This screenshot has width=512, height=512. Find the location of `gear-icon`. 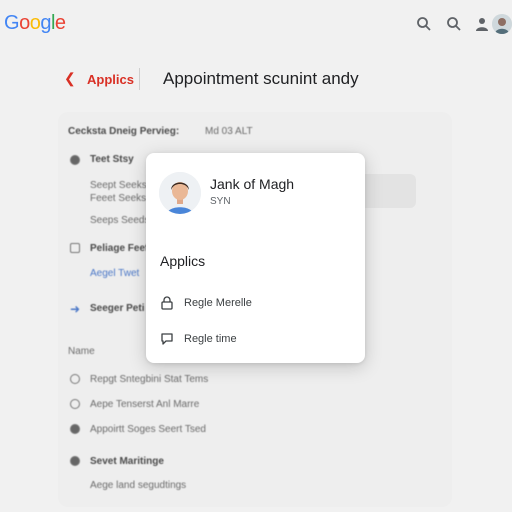

gear-icon is located at coordinates (75, 461).